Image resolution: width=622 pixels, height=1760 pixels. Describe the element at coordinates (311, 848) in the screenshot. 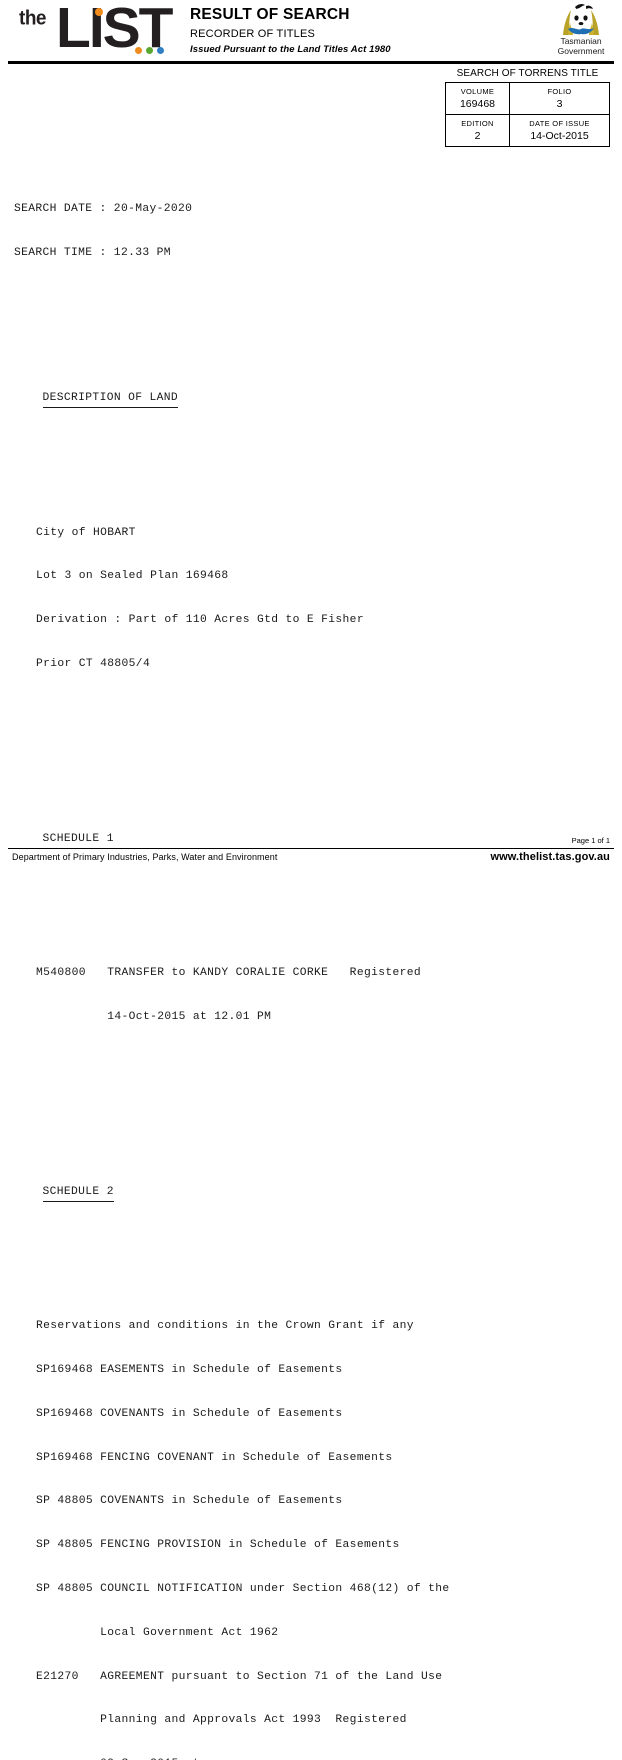

I see `footer-divider` at that location.